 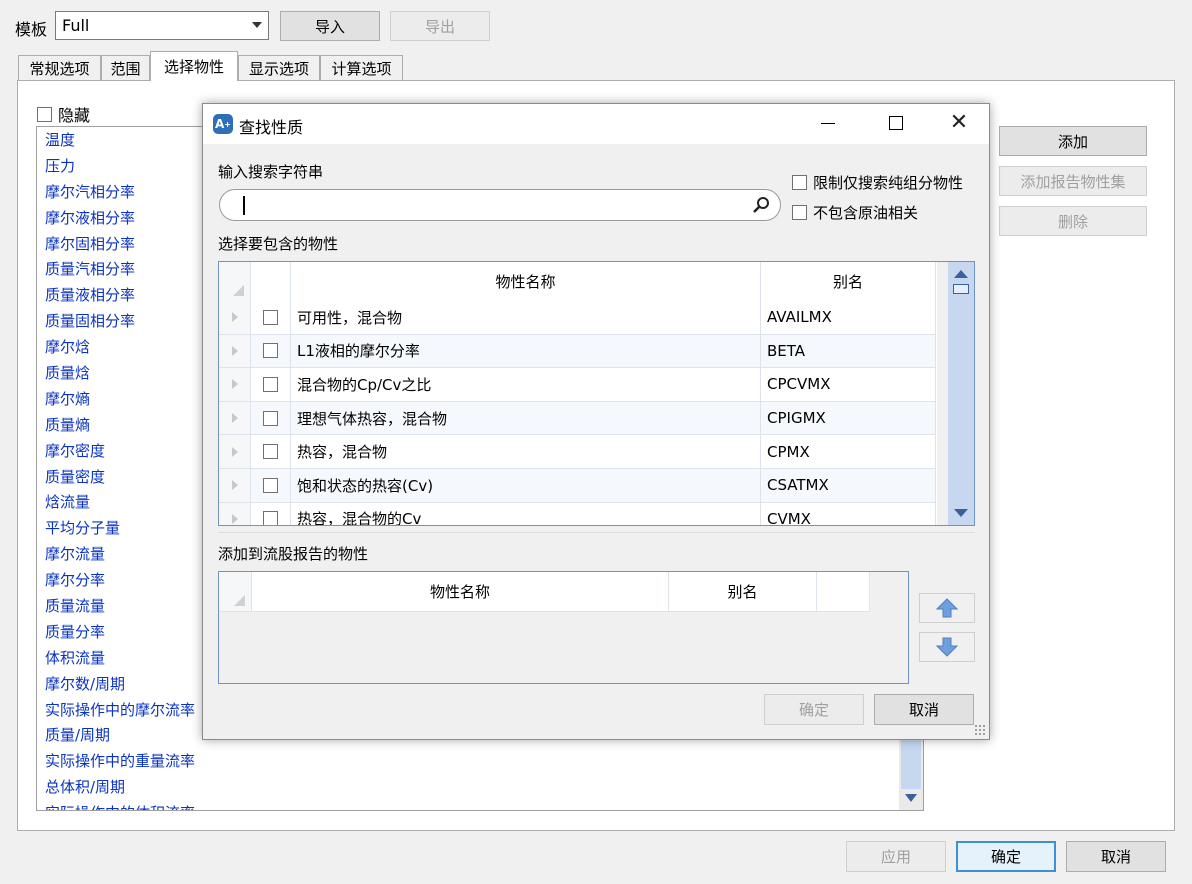 I want to click on template-select: Full, so click(x=162, y=25).